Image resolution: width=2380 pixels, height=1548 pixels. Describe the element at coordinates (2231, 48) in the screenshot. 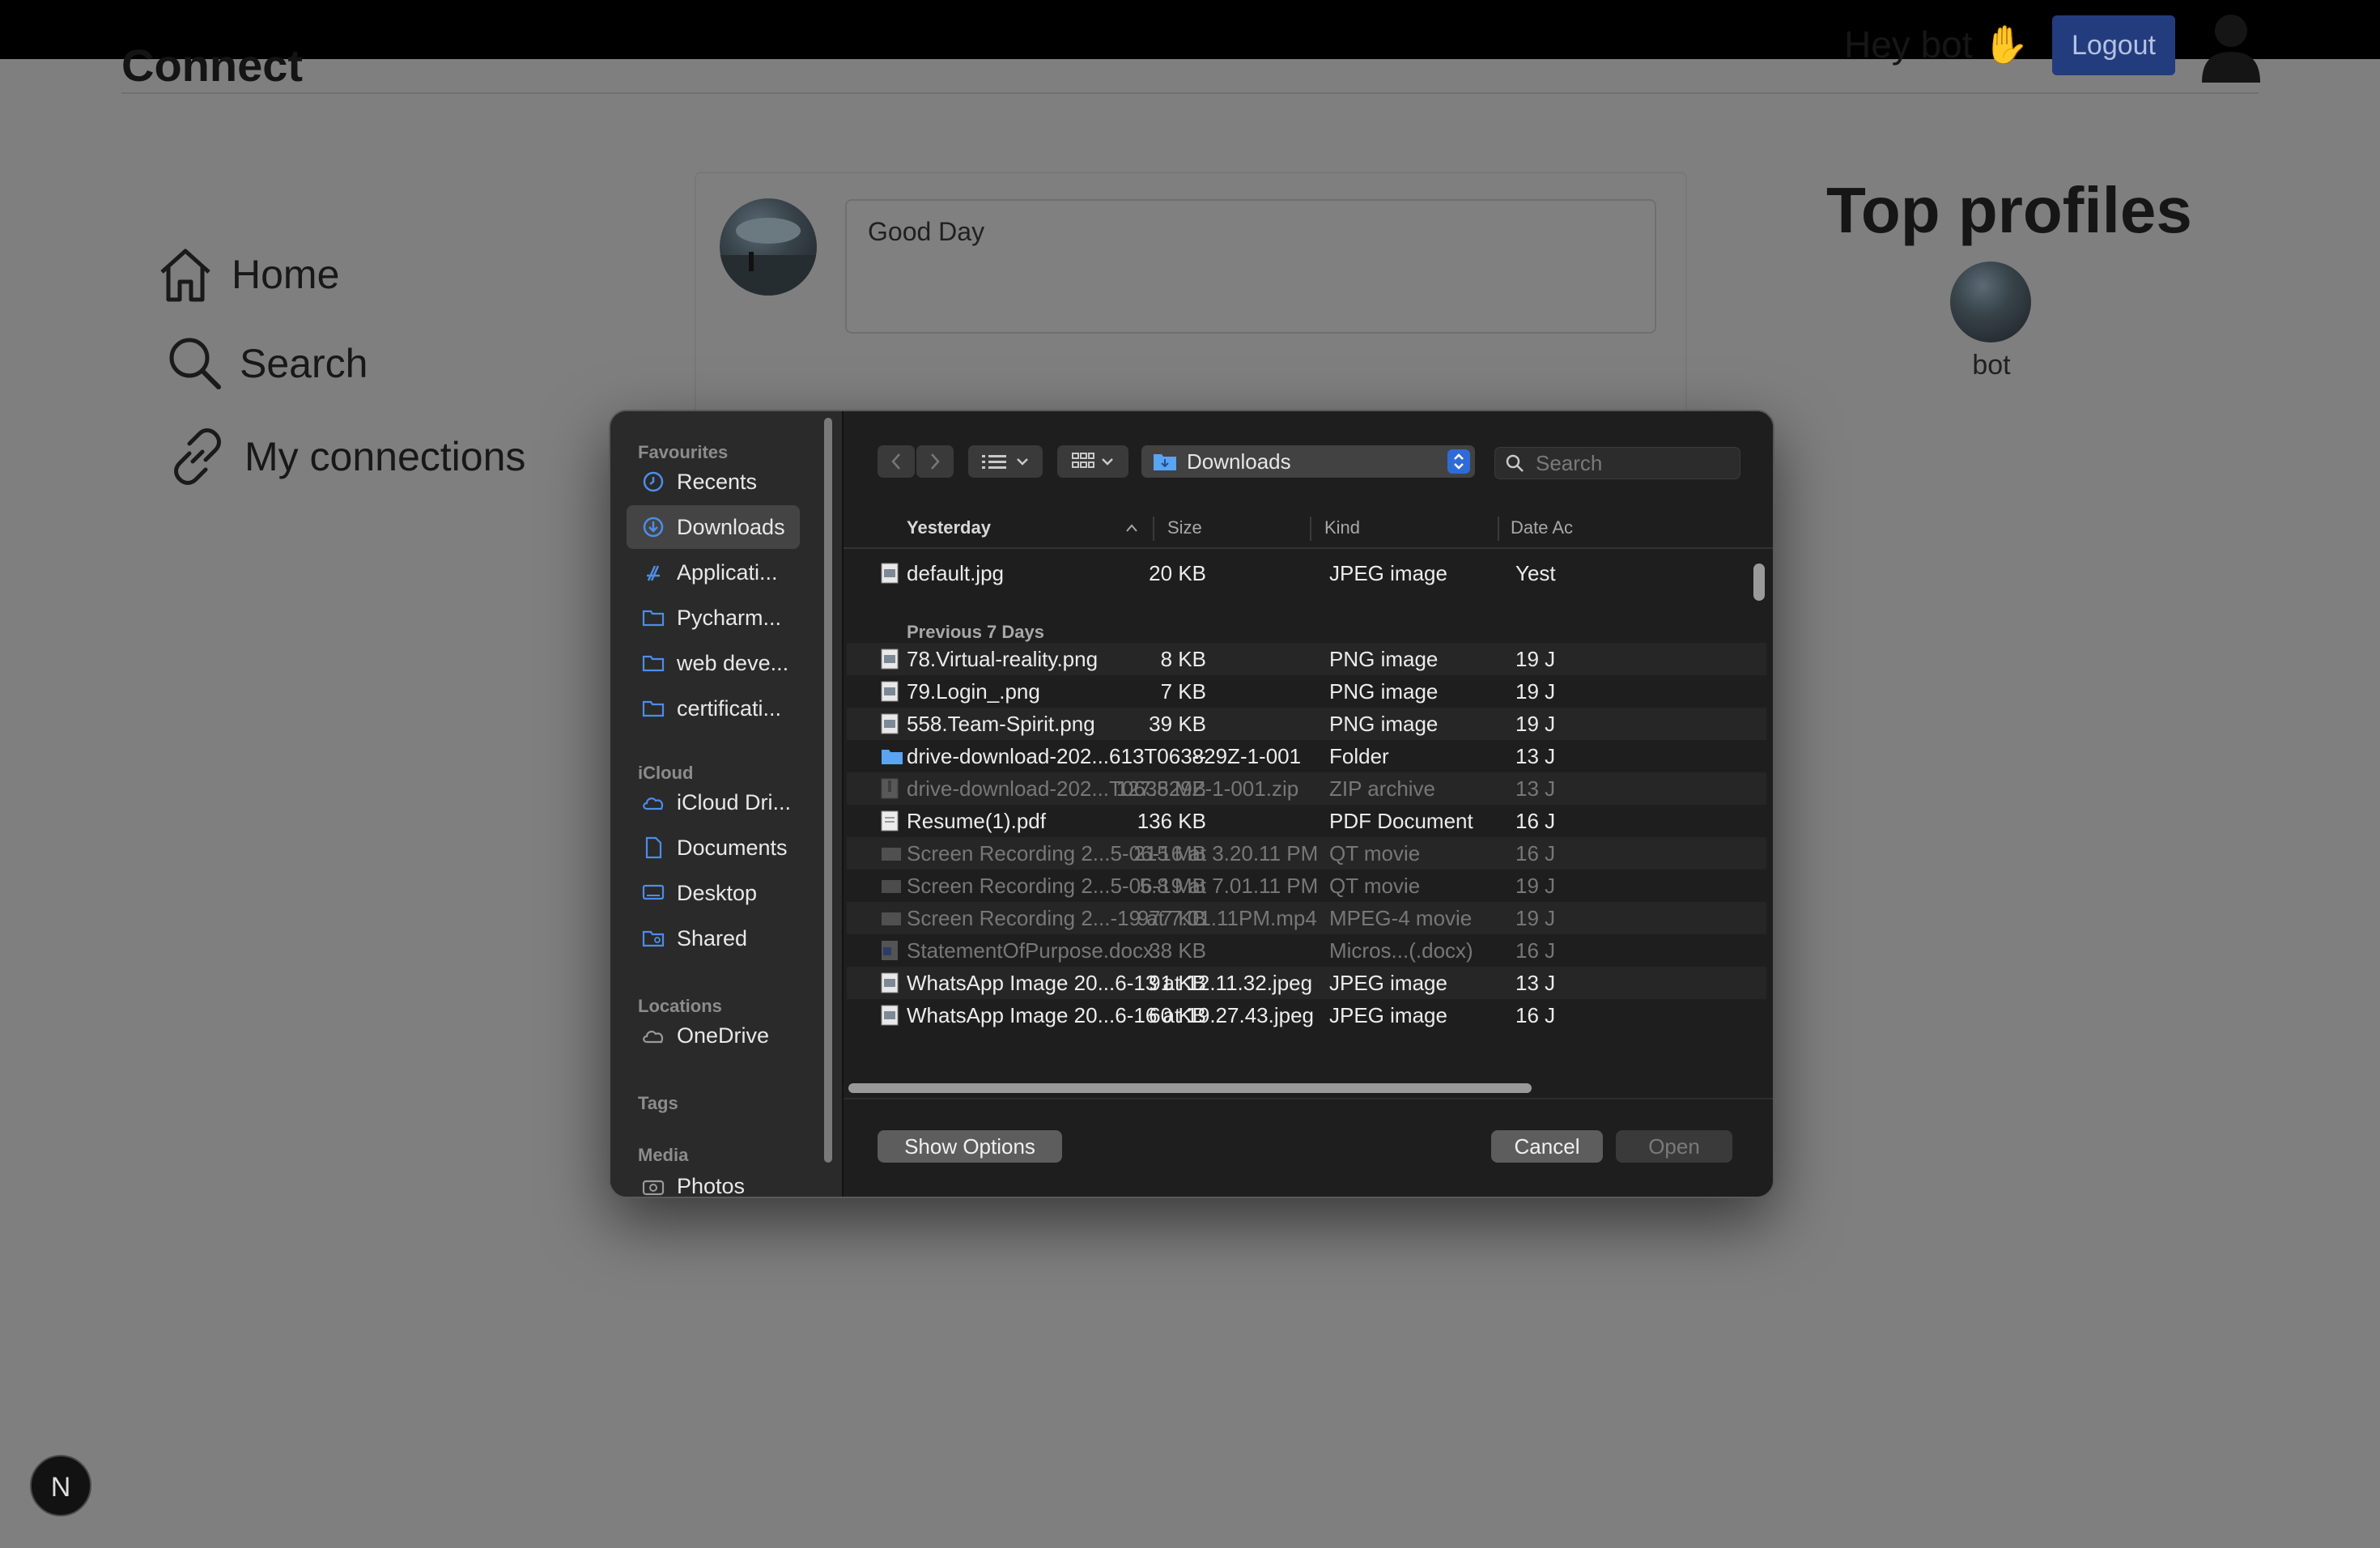

I see `user-avatar-icon` at that location.